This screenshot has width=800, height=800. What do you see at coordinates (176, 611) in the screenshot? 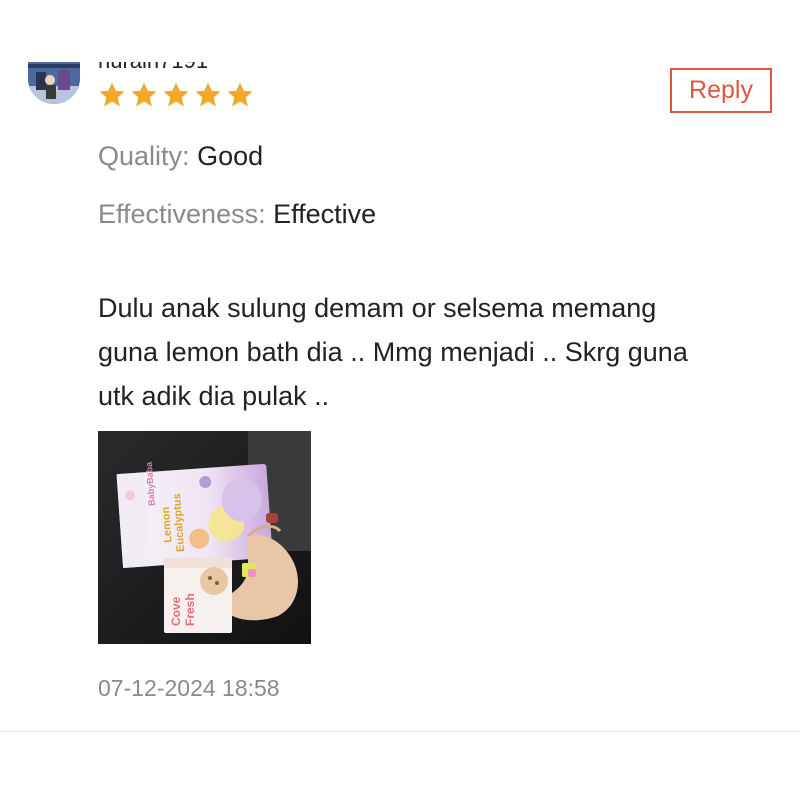
I see `small-box-title-text: Cove` at bounding box center [176, 611].